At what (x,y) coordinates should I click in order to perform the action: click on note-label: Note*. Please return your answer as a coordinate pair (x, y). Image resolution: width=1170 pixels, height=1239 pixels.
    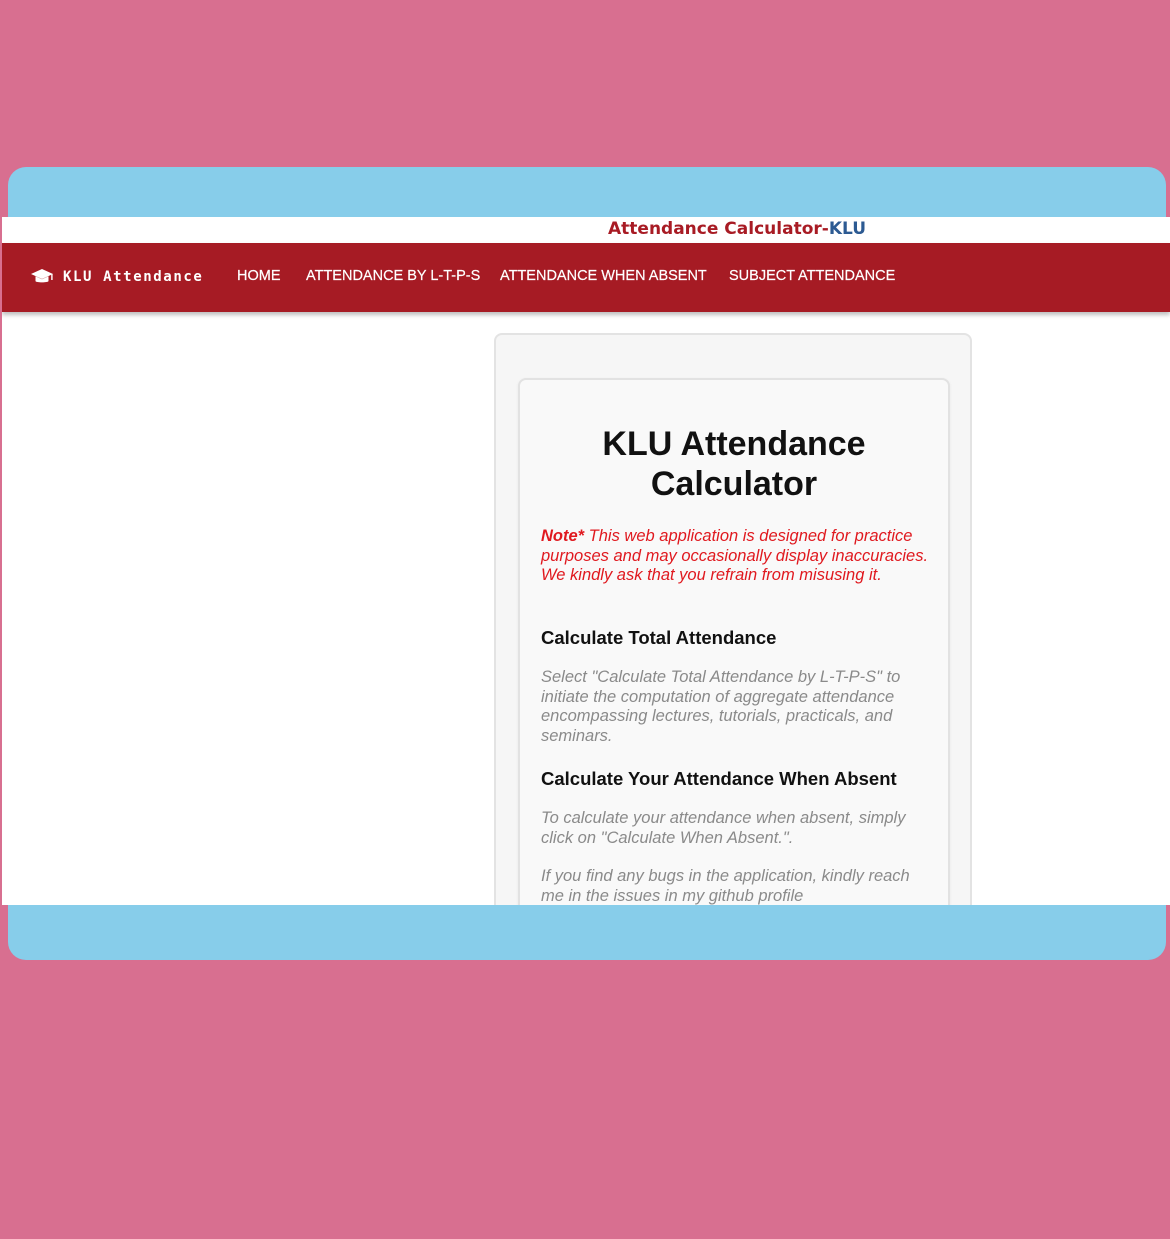
    Looking at the image, I should click on (563, 536).